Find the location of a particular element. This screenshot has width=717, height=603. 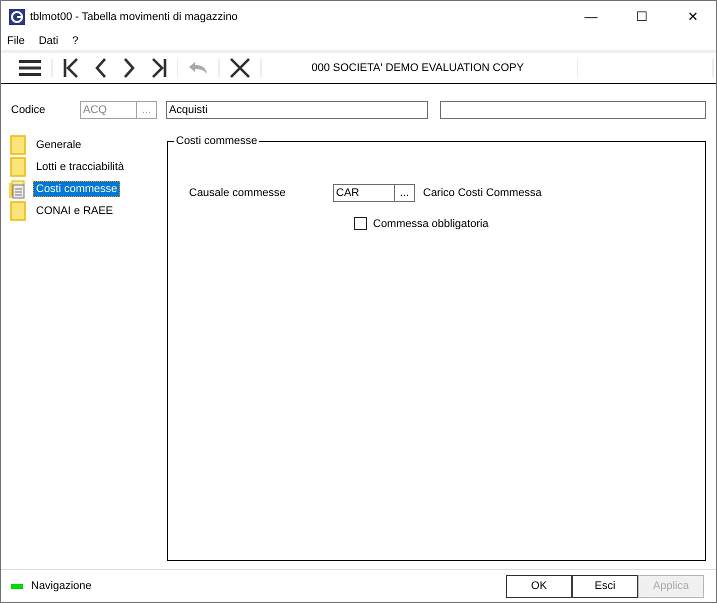

checkbox is located at coordinates (360, 223).